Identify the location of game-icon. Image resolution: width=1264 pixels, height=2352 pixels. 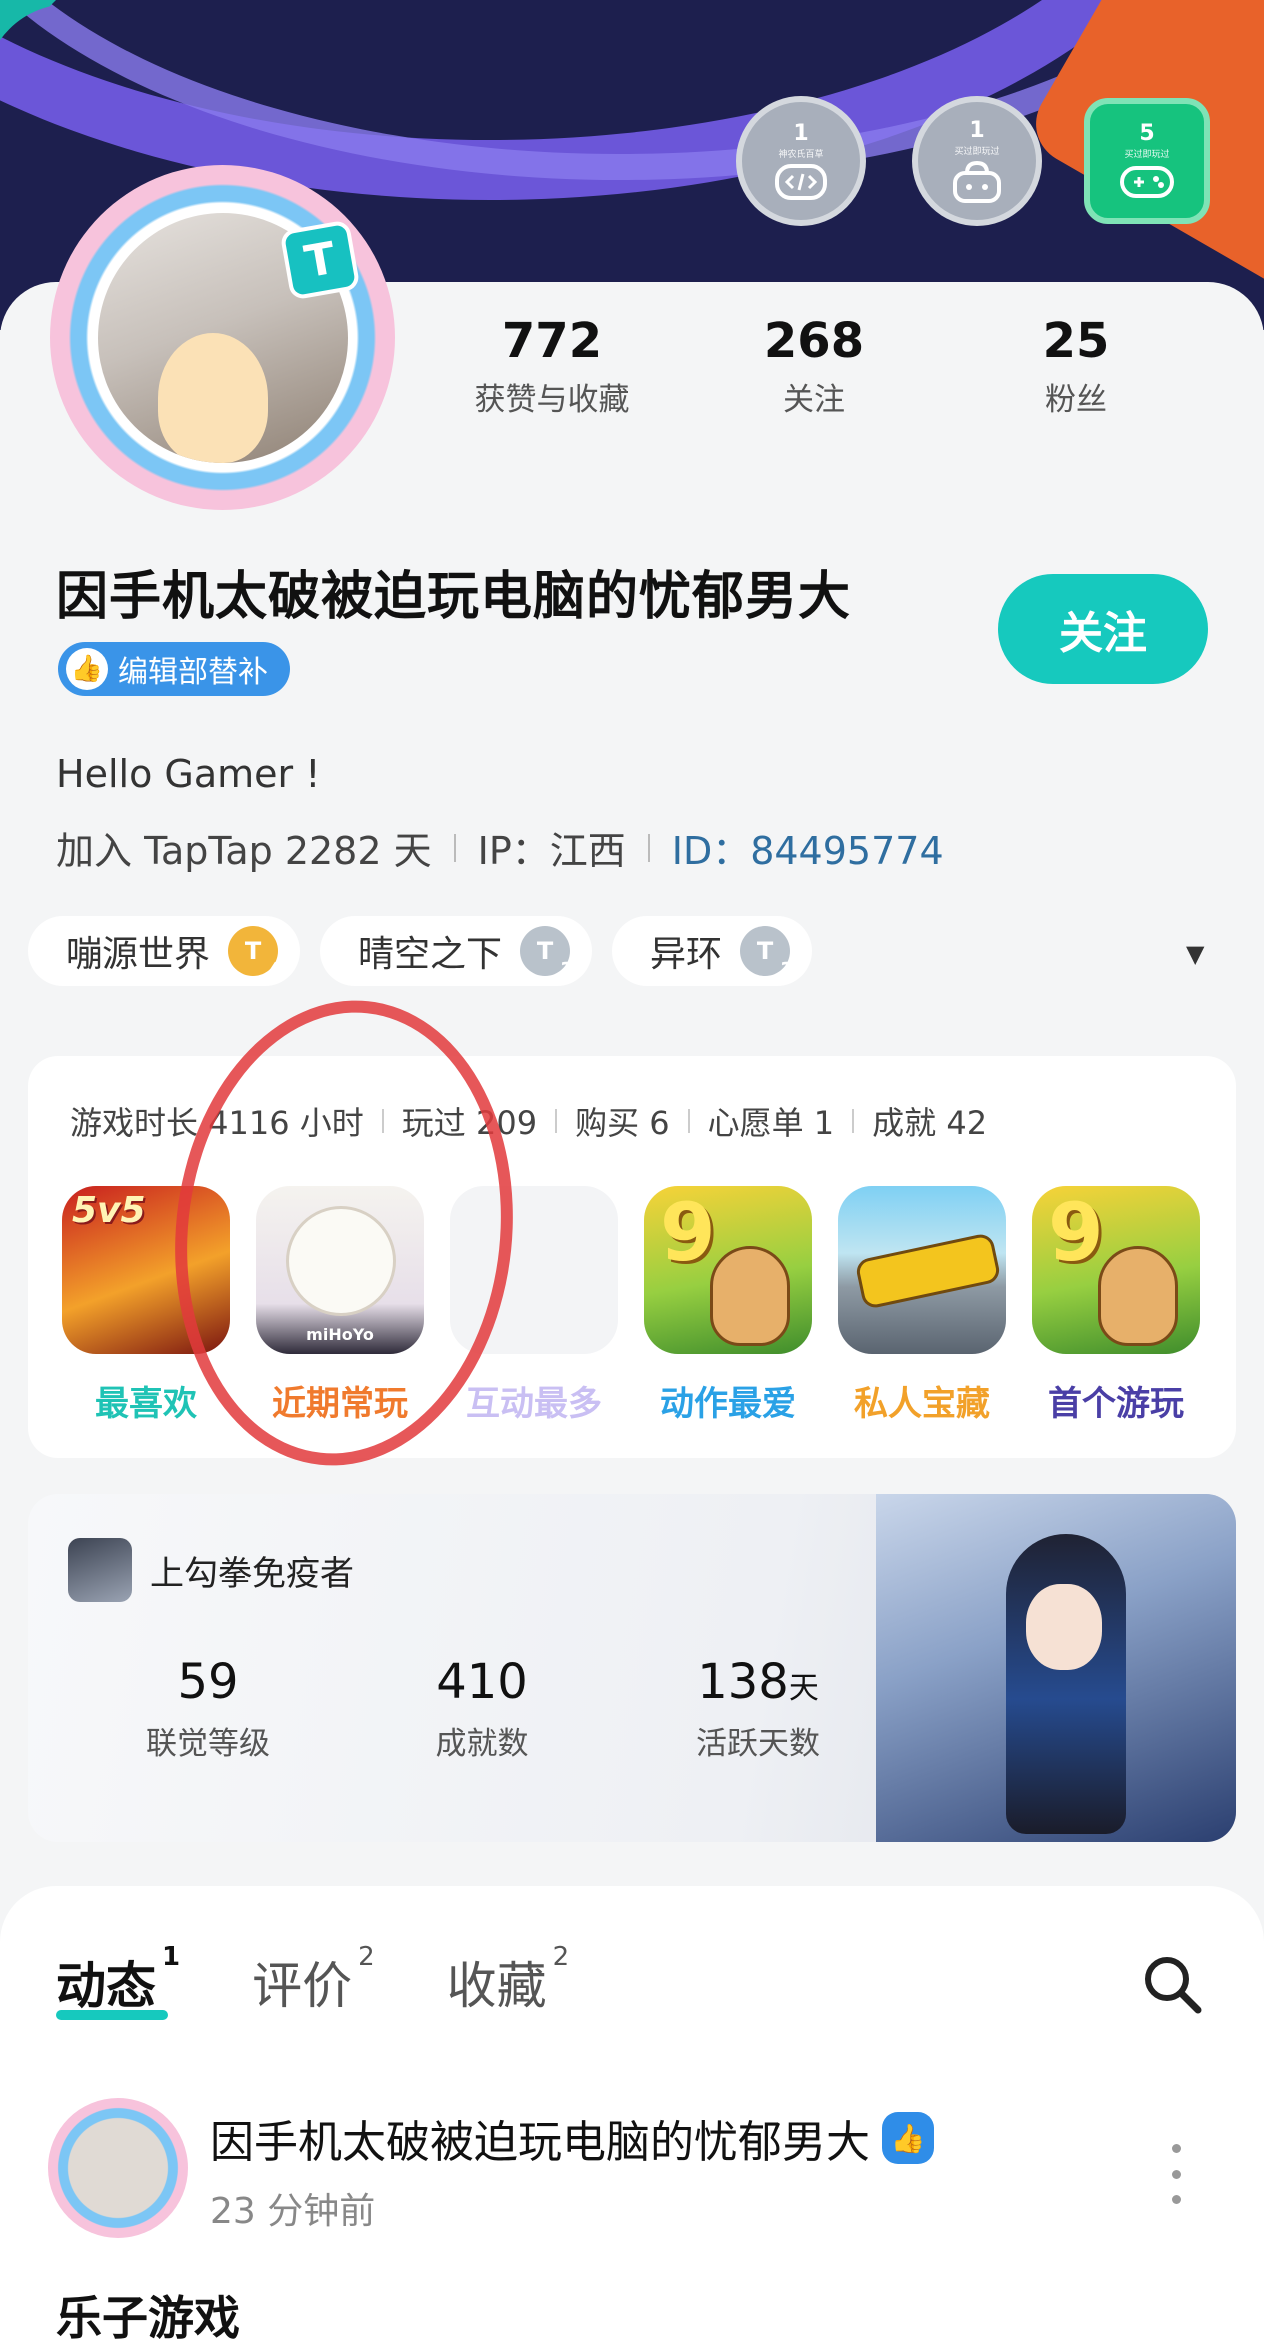
(922, 1270).